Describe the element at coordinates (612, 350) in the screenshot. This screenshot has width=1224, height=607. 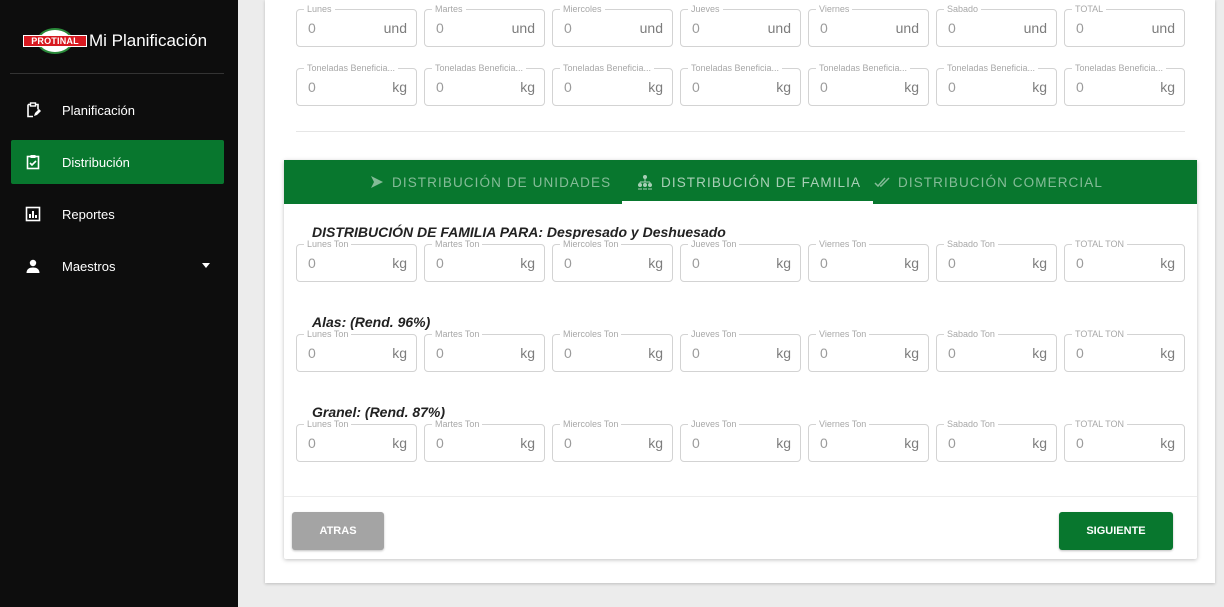
I see `alas-miercoles-field: Miercoles Ton 0 kg` at that location.